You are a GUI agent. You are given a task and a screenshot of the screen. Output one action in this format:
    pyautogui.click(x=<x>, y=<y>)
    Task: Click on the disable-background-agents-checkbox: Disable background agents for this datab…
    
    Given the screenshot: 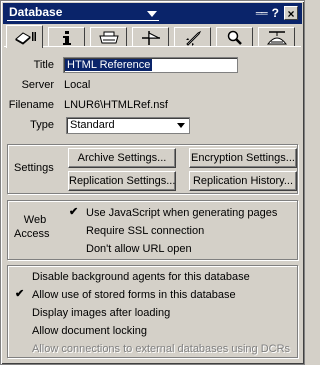 What is the action you would take?
    pyautogui.click(x=131, y=276)
    